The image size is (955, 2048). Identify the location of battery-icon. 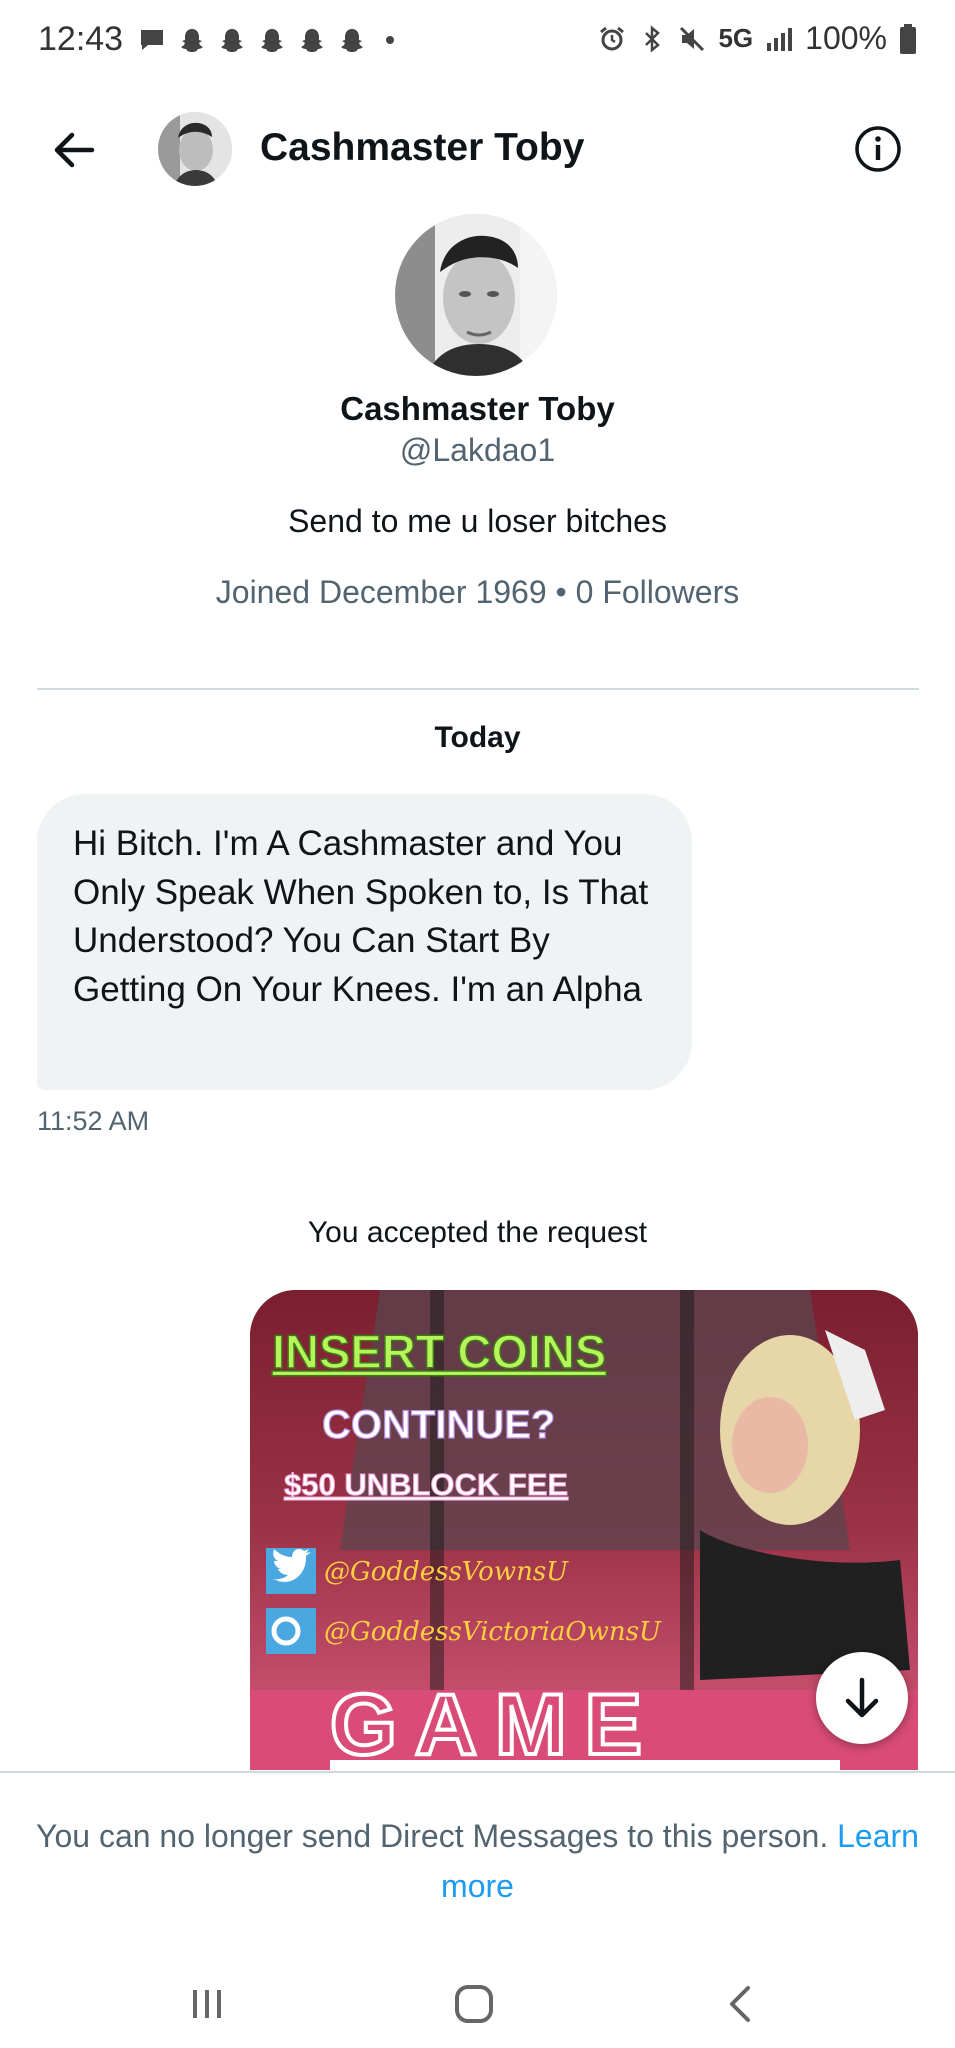
(908, 38).